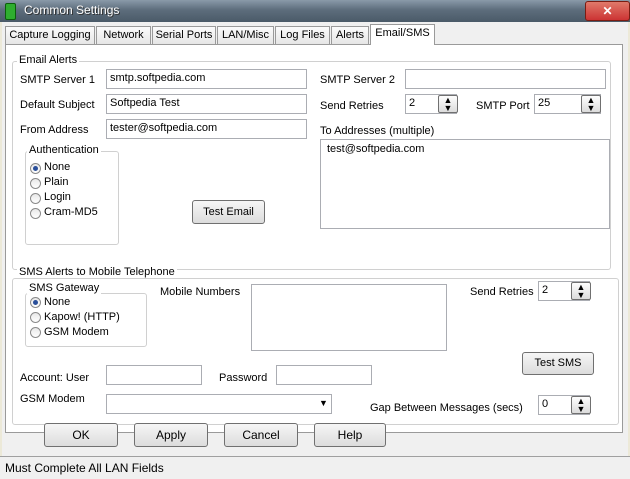  I want to click on smtp-server1-field: smtp.softpedia.com, so click(206, 79).